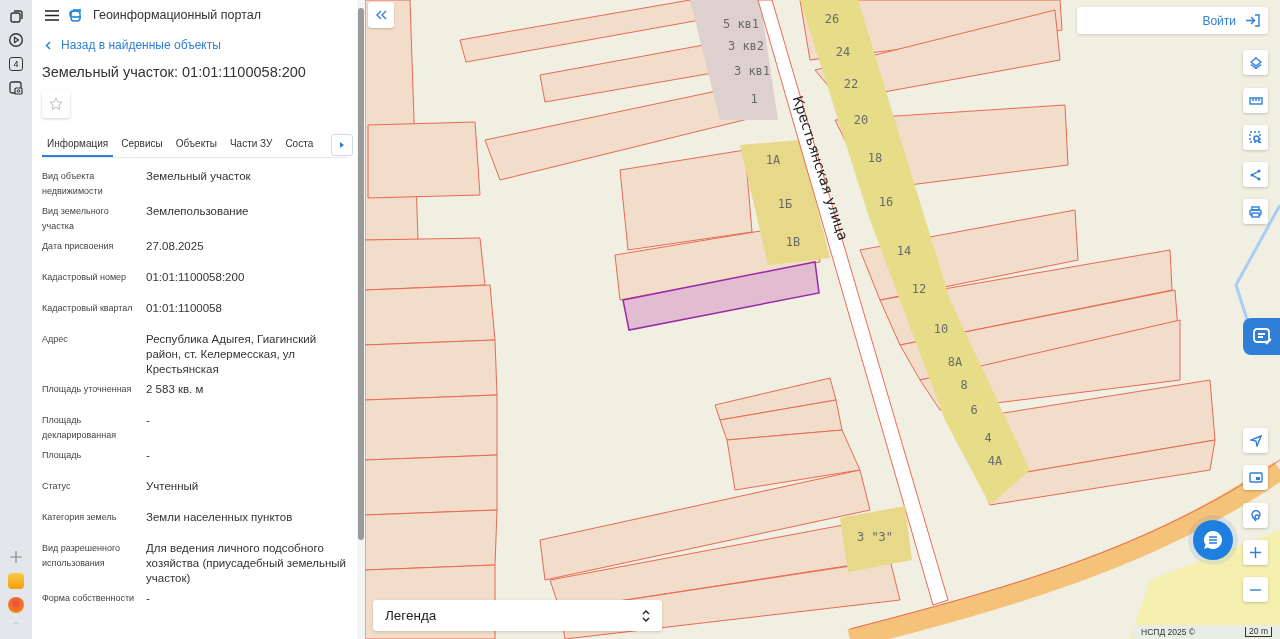 This screenshot has width=1280, height=639. What do you see at coordinates (142, 143) in the screenshot?
I see `tab: Сервисы` at bounding box center [142, 143].